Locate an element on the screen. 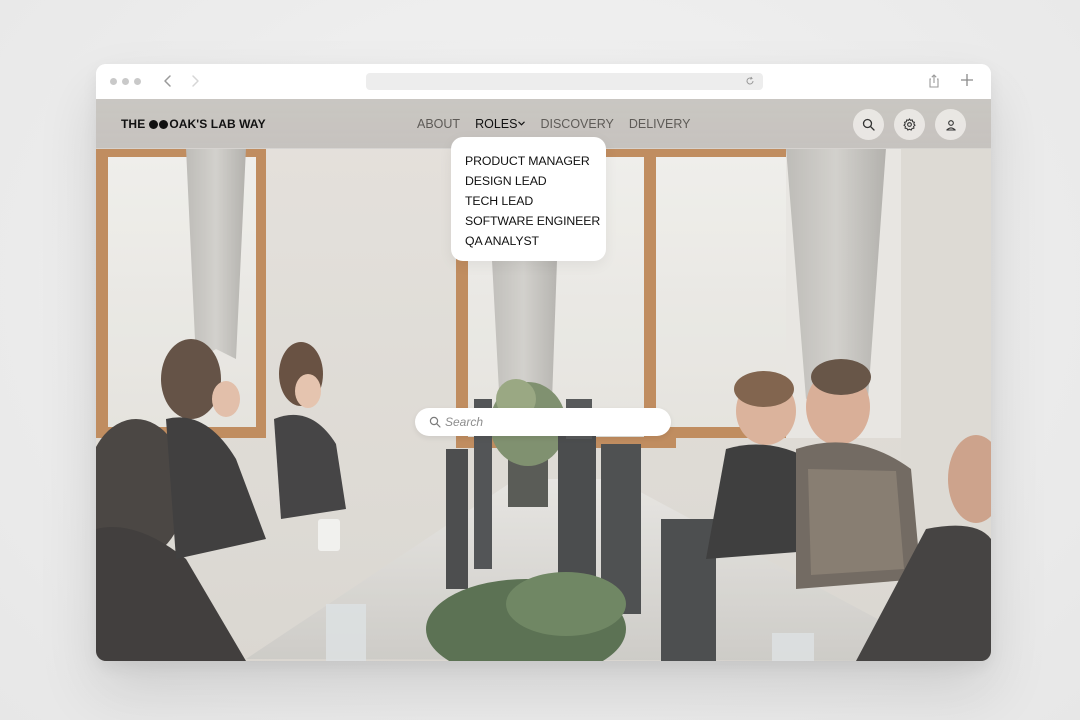  address-bar is located at coordinates (564, 81).